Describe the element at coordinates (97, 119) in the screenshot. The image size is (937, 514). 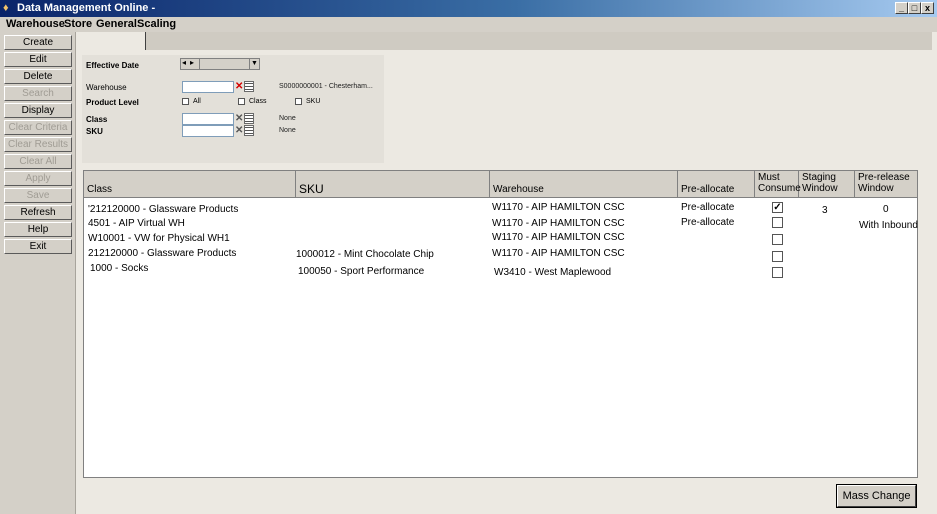
I see `class-label: Class` at that location.